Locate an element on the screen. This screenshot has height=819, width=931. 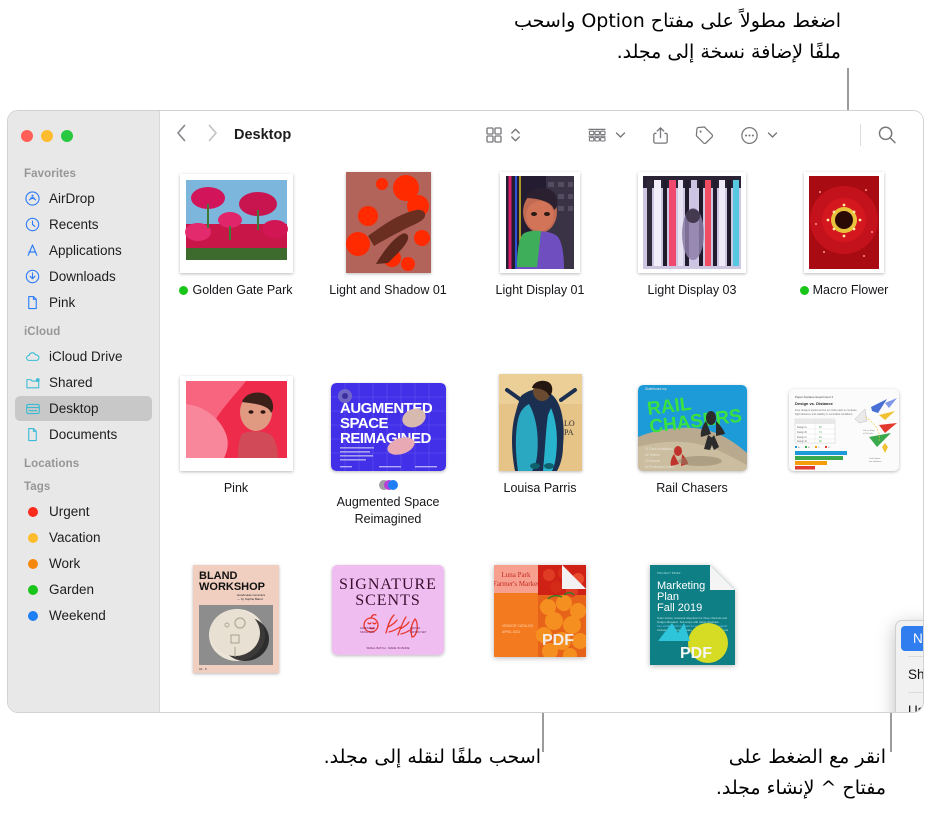
minimize-button is located at coordinates (47, 136).